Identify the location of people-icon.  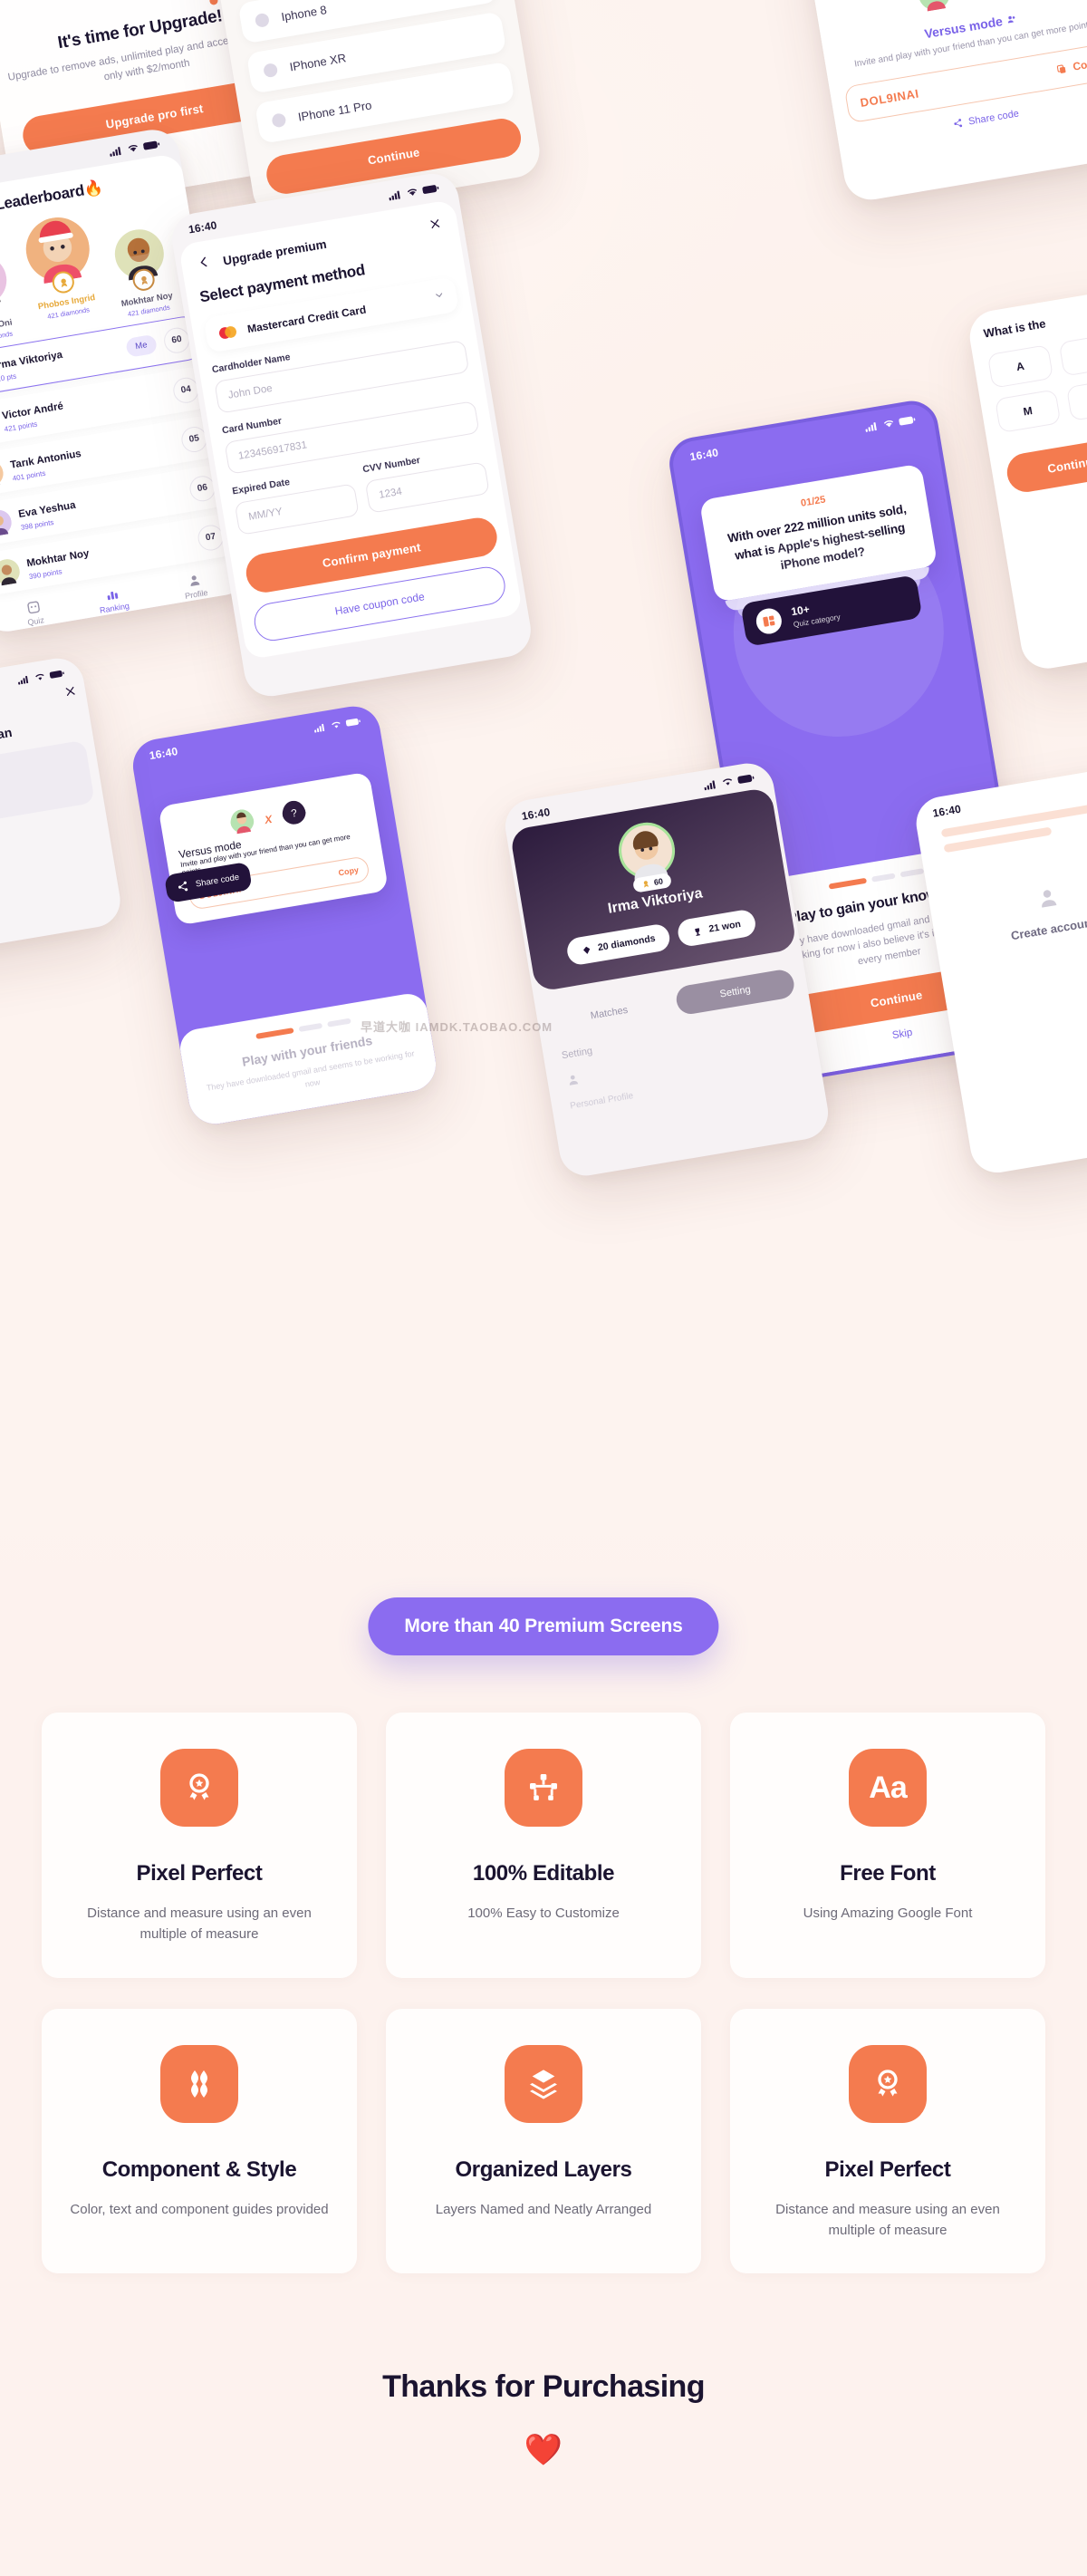
(1011, 19).